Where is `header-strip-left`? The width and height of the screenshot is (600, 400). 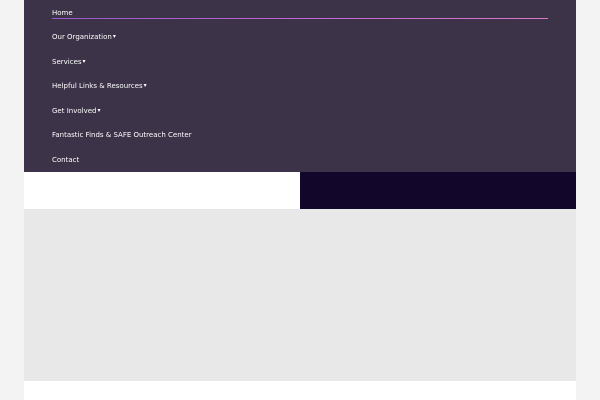 header-strip-left is located at coordinates (162, 190).